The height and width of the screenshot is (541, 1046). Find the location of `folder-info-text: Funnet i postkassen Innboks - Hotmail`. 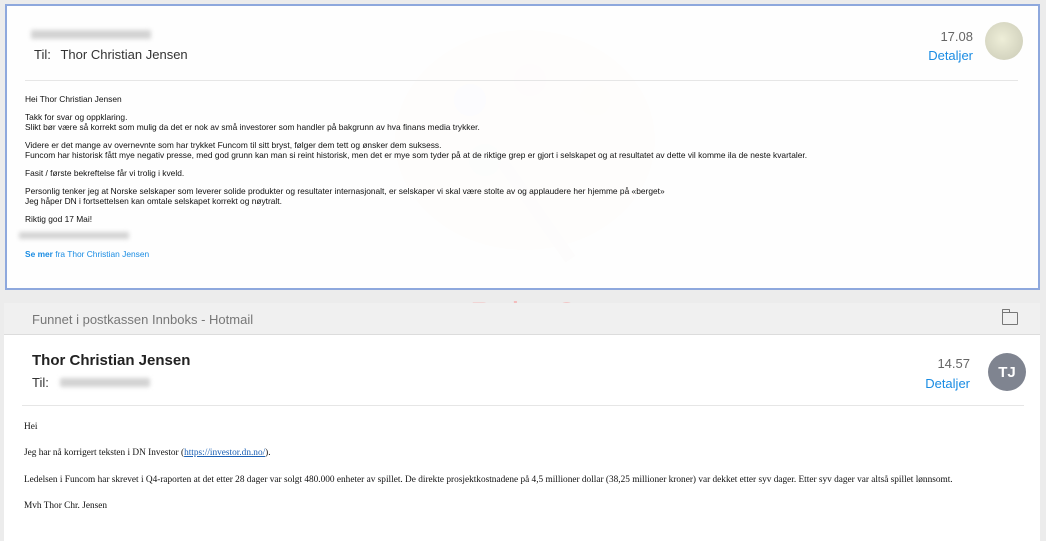

folder-info-text: Funnet i postkassen Innboks - Hotmail is located at coordinates (143, 319).